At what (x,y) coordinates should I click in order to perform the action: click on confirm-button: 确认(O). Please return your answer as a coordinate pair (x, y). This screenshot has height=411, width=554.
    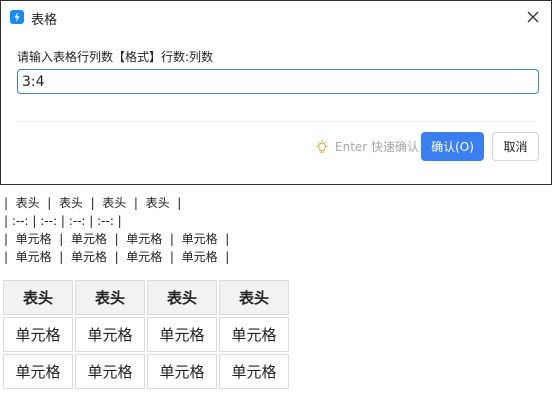
    Looking at the image, I should click on (452, 146).